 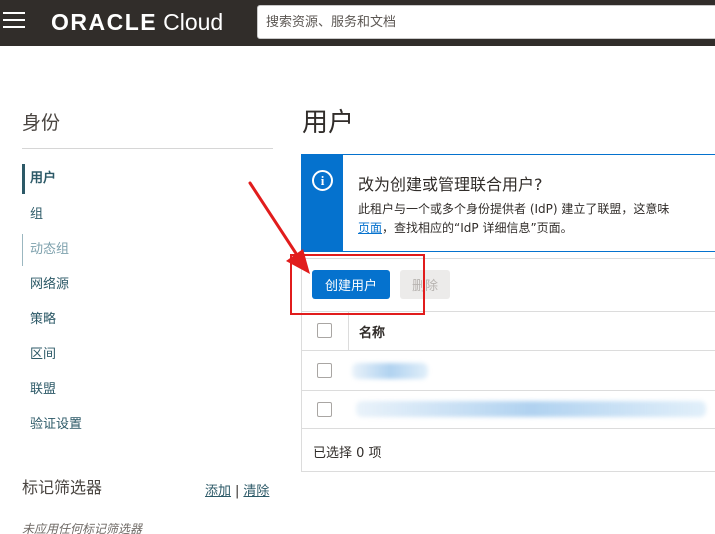 I want to click on selected-count: 已选择 0 项, so click(x=347, y=453).